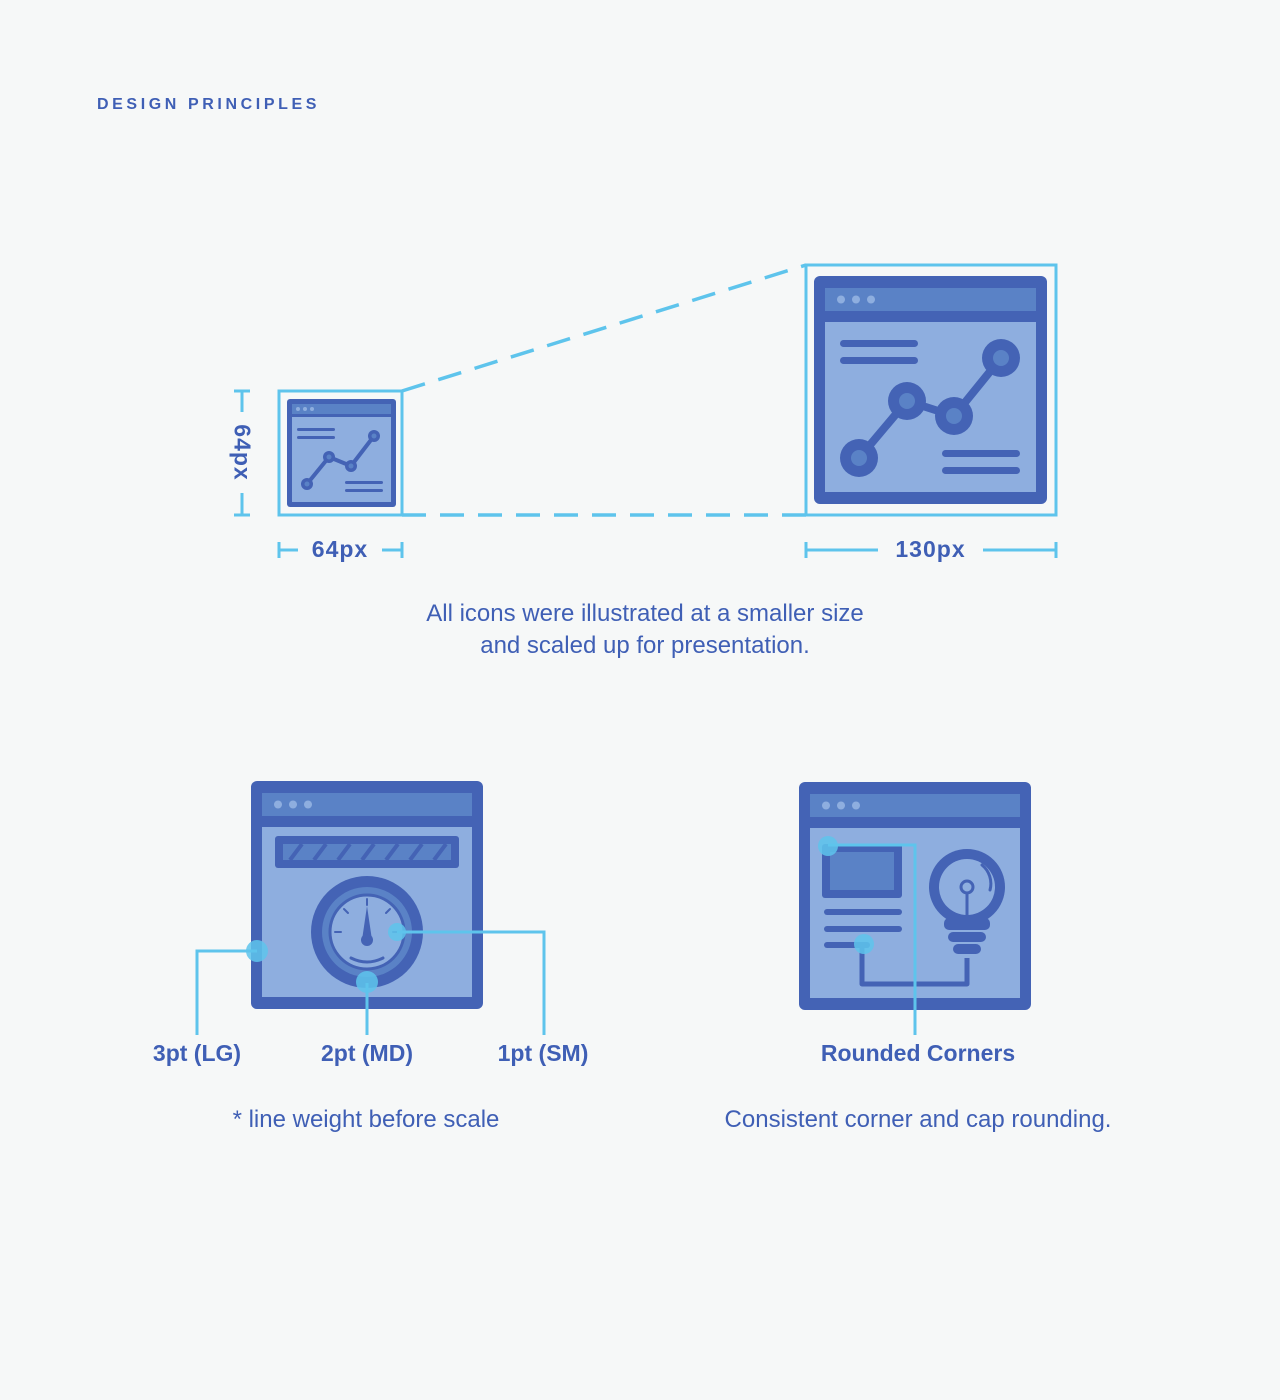 Image resolution: width=1280 pixels, height=1400 pixels. What do you see at coordinates (930, 549) in the screenshot?
I see `large-width-label: 130px` at bounding box center [930, 549].